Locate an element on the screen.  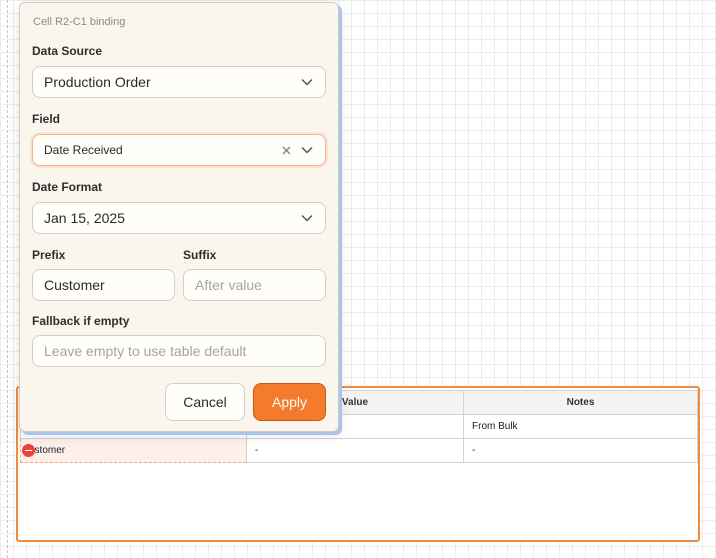
table-cell-r2-c3: - is located at coordinates (580, 450).